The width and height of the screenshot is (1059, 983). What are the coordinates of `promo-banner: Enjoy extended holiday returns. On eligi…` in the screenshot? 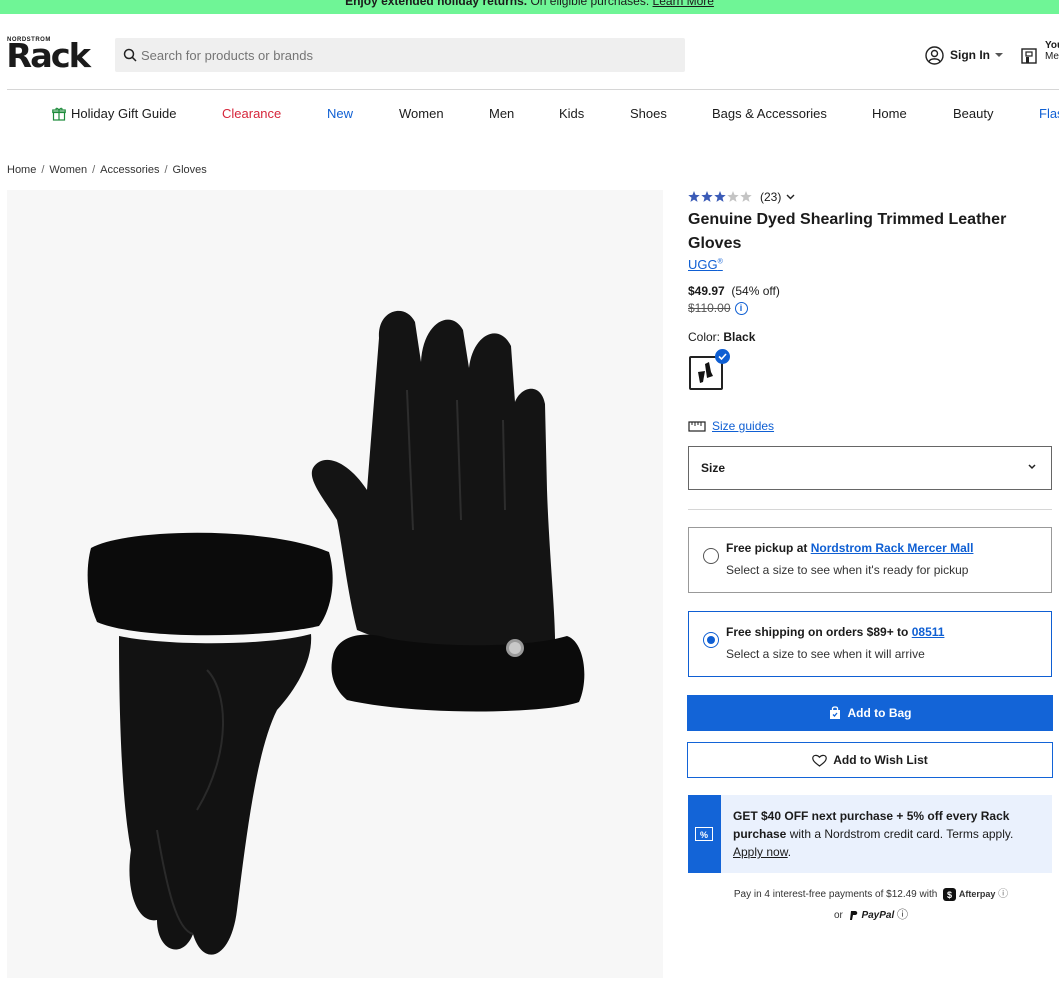 It's located at (529, 7).